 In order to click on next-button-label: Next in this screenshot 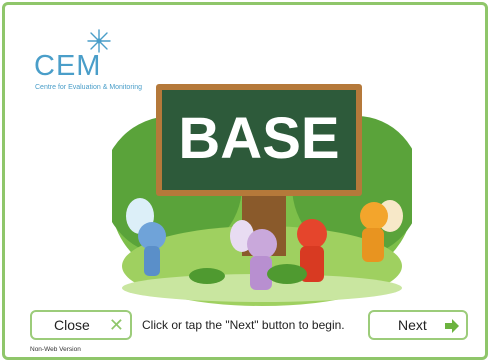, I will do `click(412, 325)`.